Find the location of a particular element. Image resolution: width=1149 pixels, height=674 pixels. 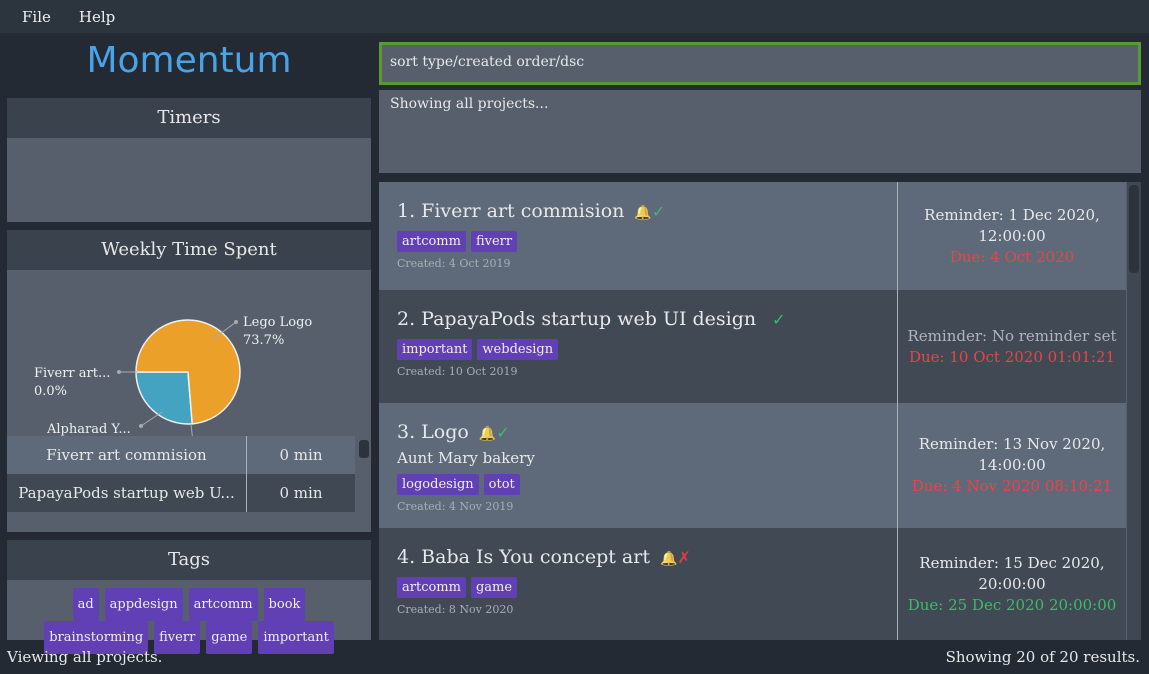

timers-title: Timers is located at coordinates (189, 118).